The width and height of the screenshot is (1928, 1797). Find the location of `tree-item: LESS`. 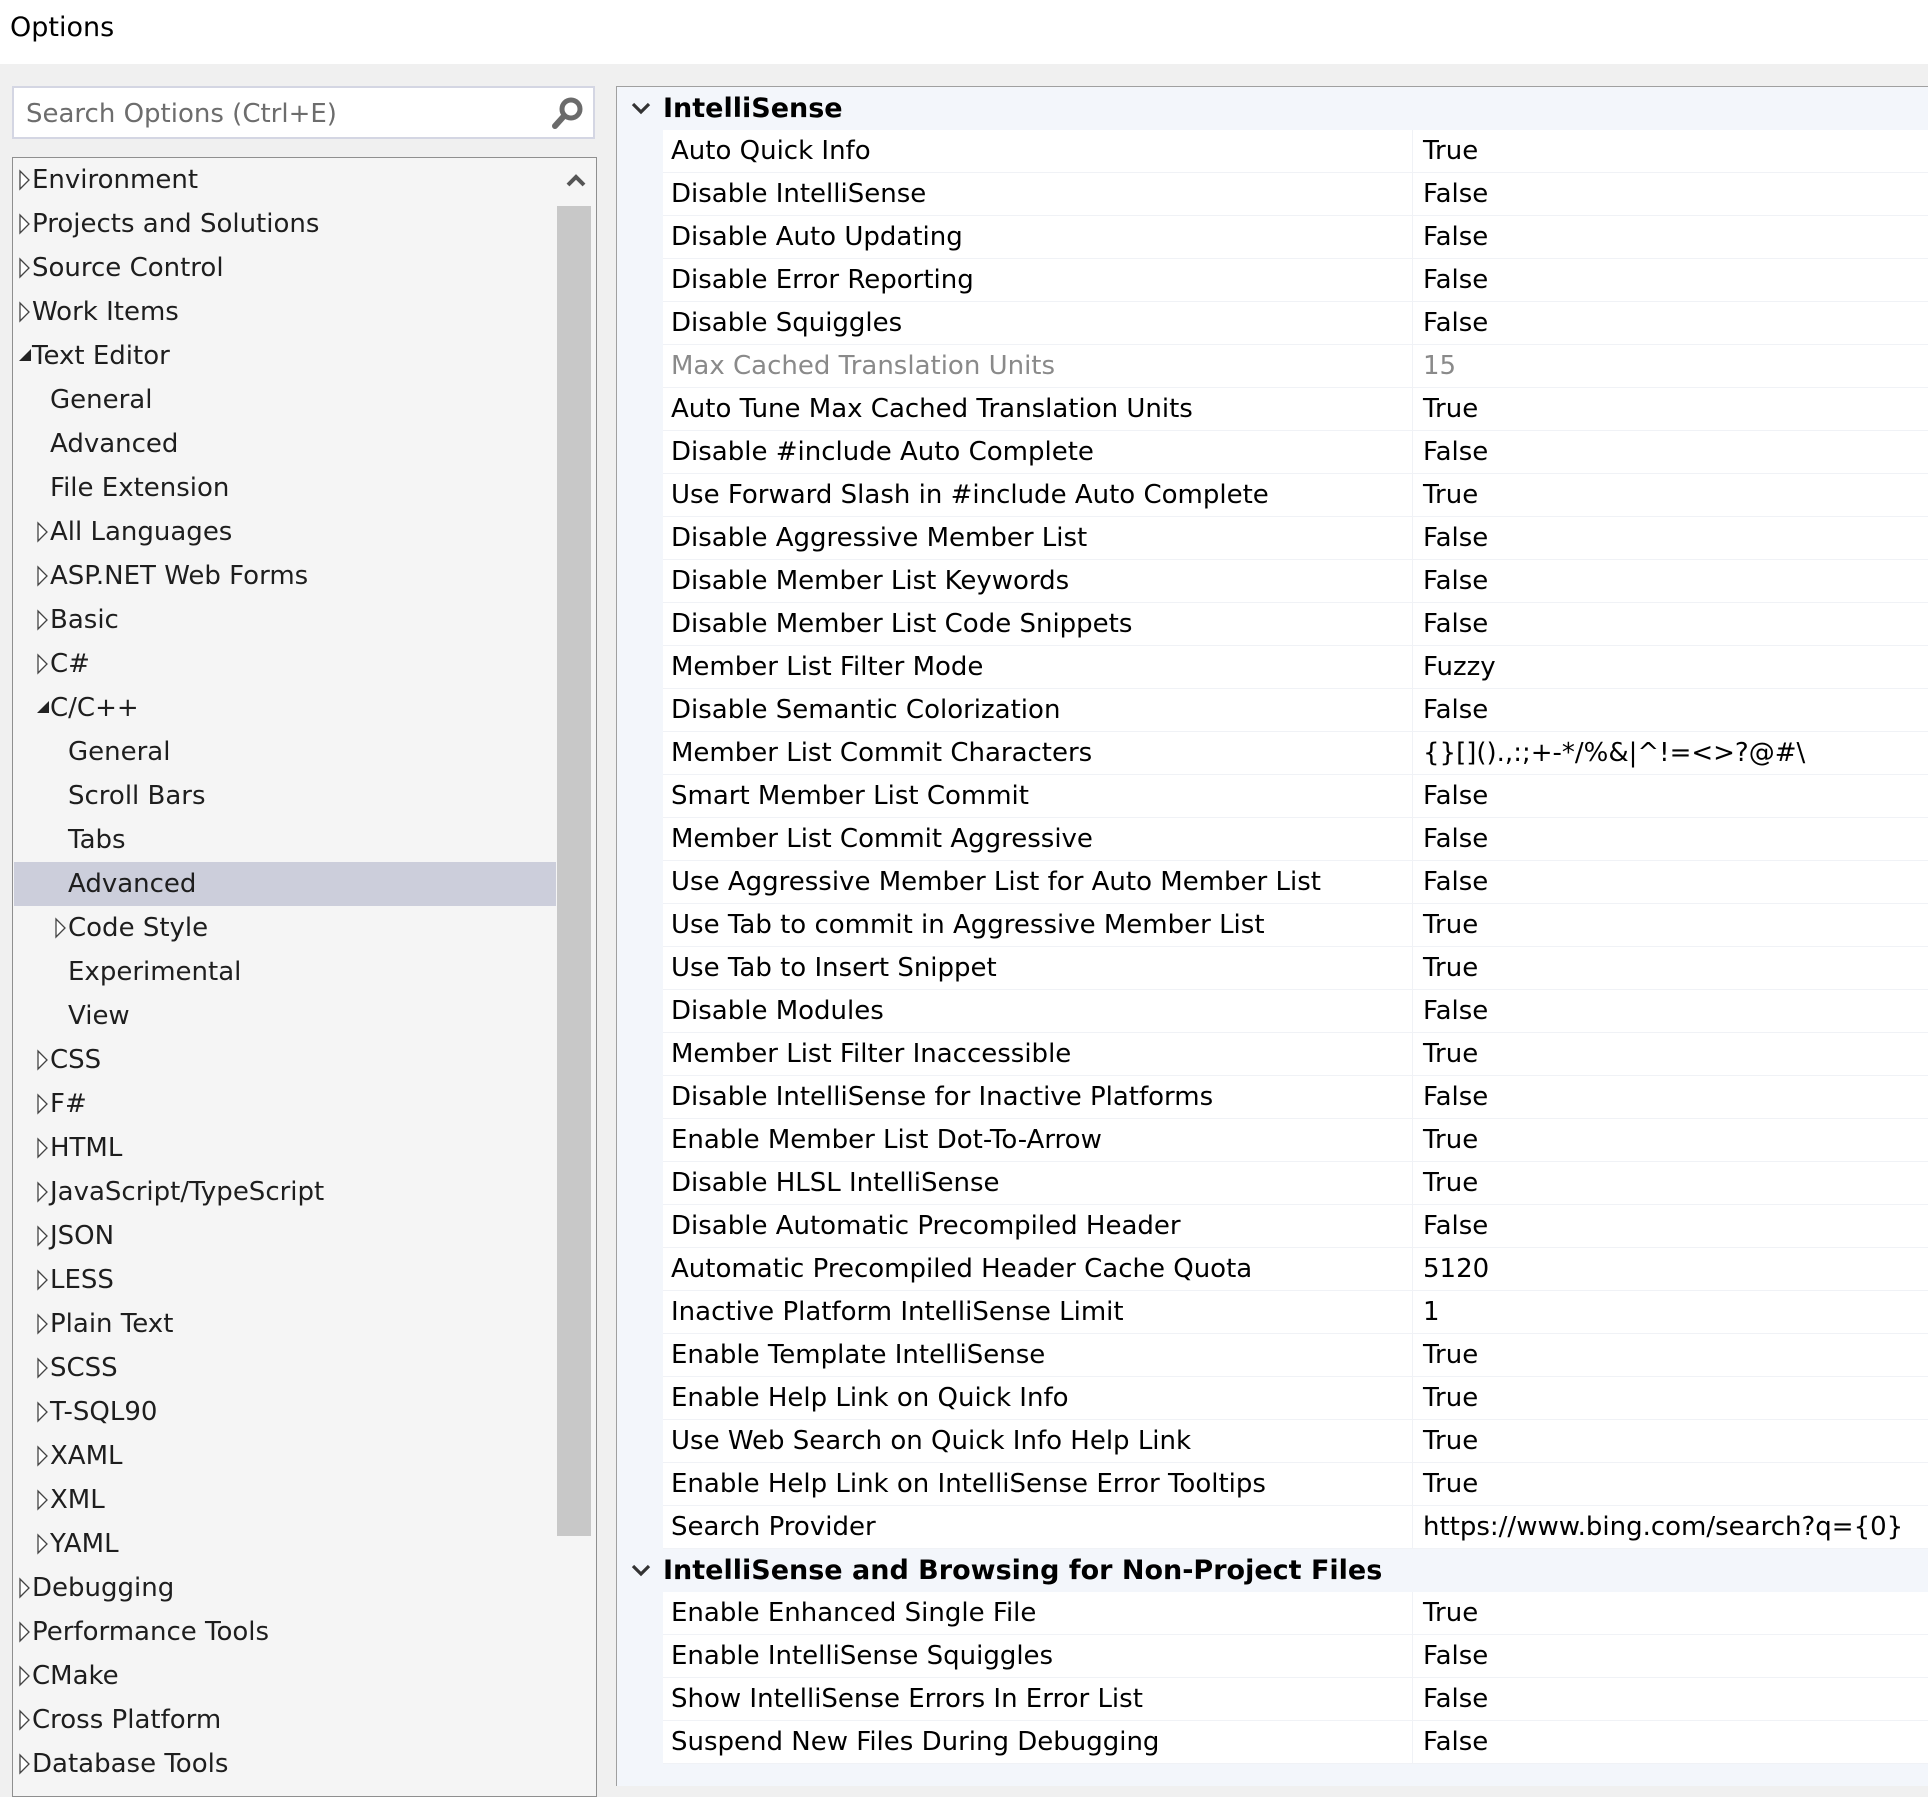

tree-item: LESS is located at coordinates (285, 1280).